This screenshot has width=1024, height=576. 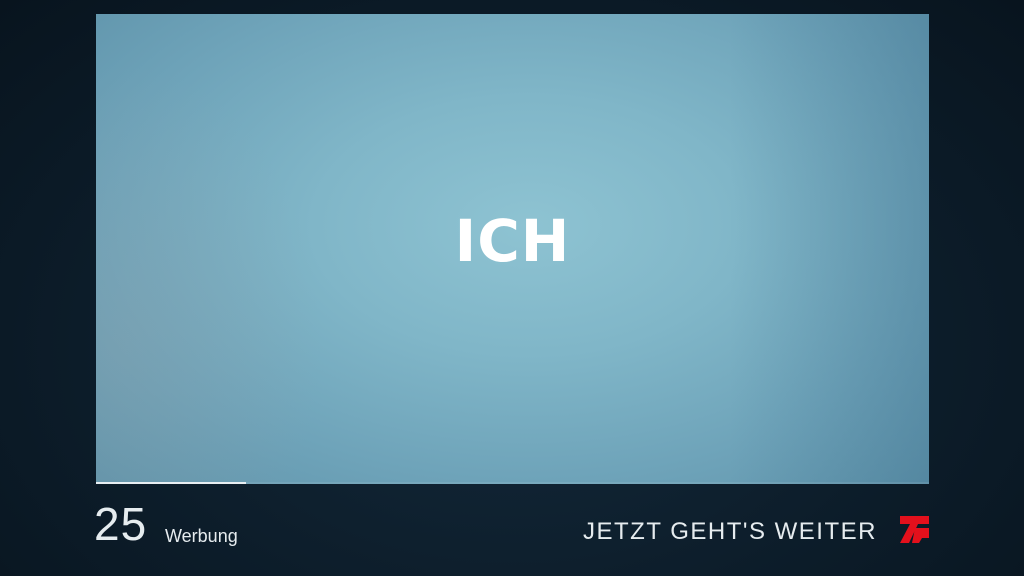 I want to click on video-overlay-text: ICH, so click(x=512, y=241).